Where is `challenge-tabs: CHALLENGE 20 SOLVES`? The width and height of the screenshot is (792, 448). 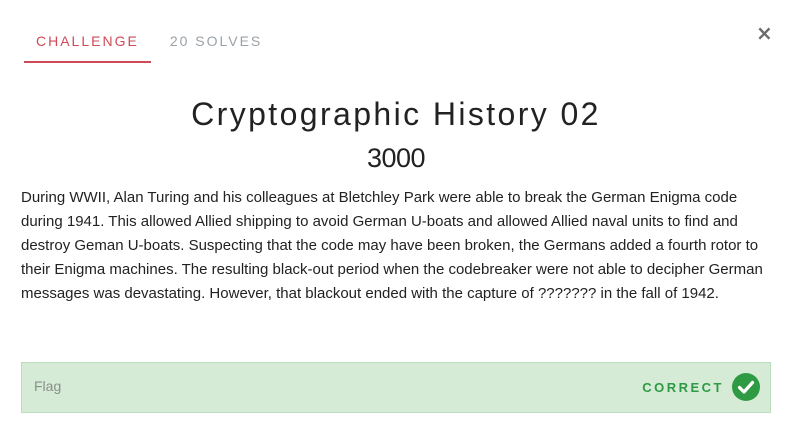 challenge-tabs: CHALLENGE 20 SOLVES is located at coordinates (149, 42).